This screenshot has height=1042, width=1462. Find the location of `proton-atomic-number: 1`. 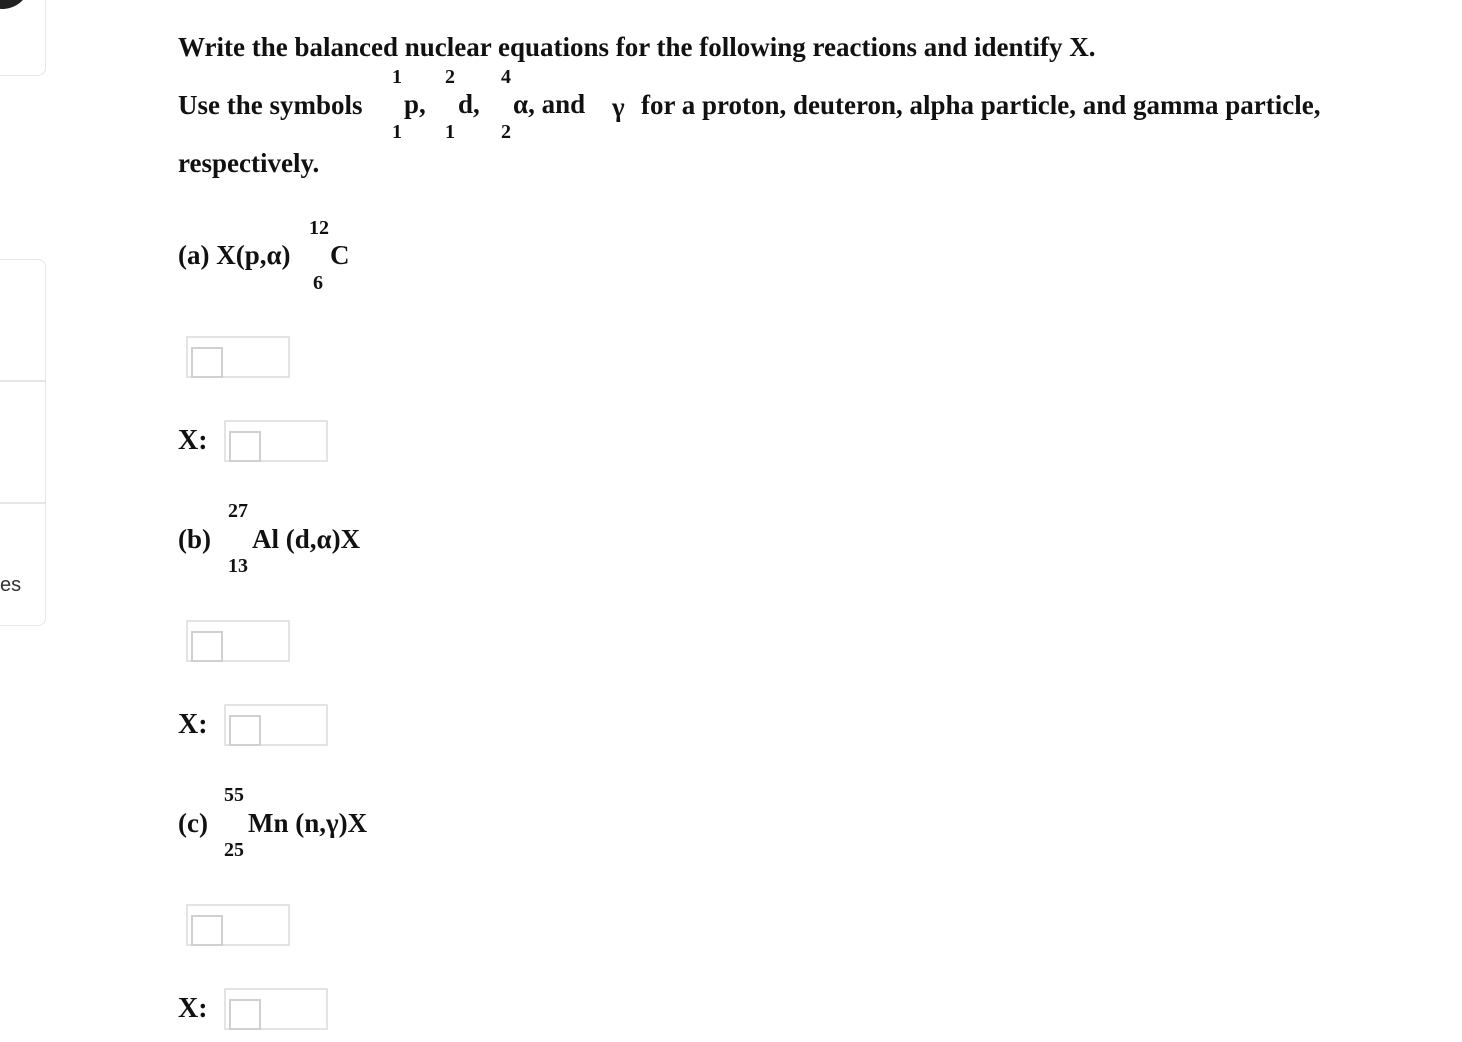

proton-atomic-number: 1 is located at coordinates (397, 132).